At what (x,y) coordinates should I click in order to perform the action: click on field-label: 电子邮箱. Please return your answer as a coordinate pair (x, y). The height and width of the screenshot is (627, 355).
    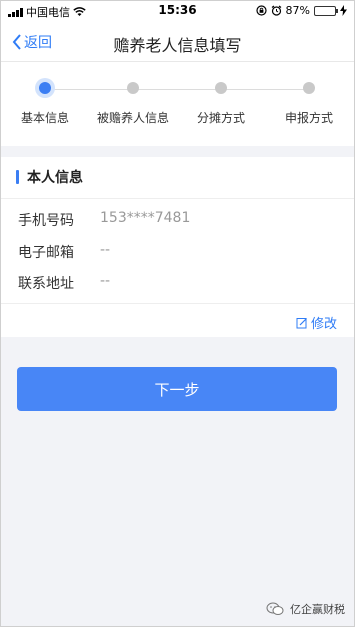
    Looking at the image, I should click on (46, 253).